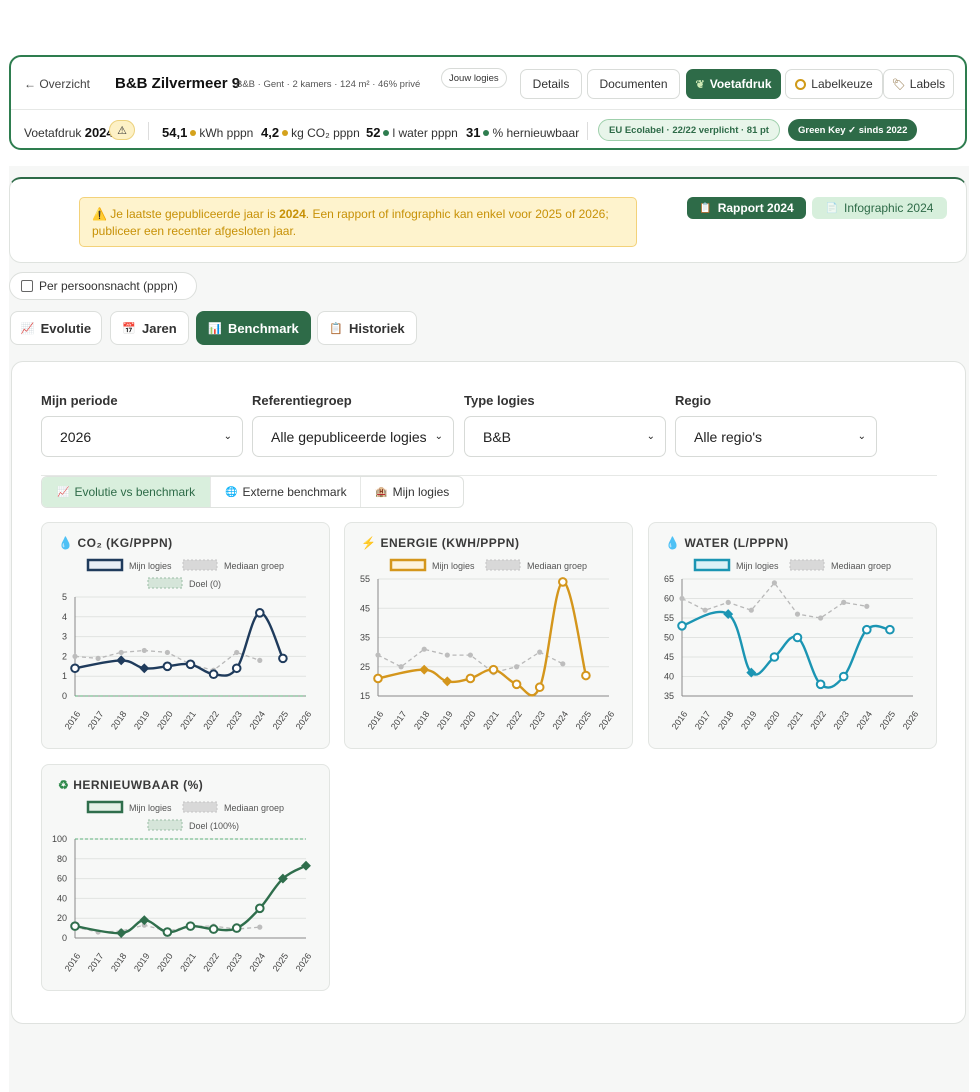  Describe the element at coordinates (165, 720) in the screenshot. I see `x-tick-label: 2020` at that location.